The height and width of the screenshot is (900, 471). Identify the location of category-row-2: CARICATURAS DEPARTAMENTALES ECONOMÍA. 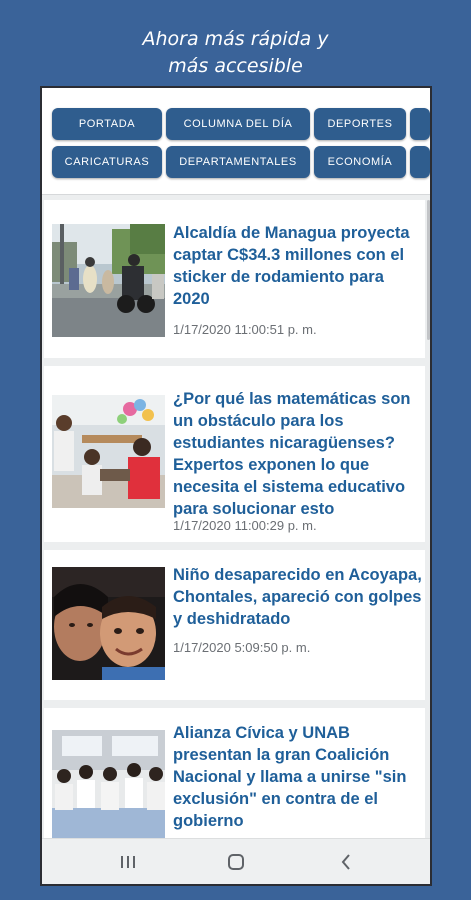
(241, 162).